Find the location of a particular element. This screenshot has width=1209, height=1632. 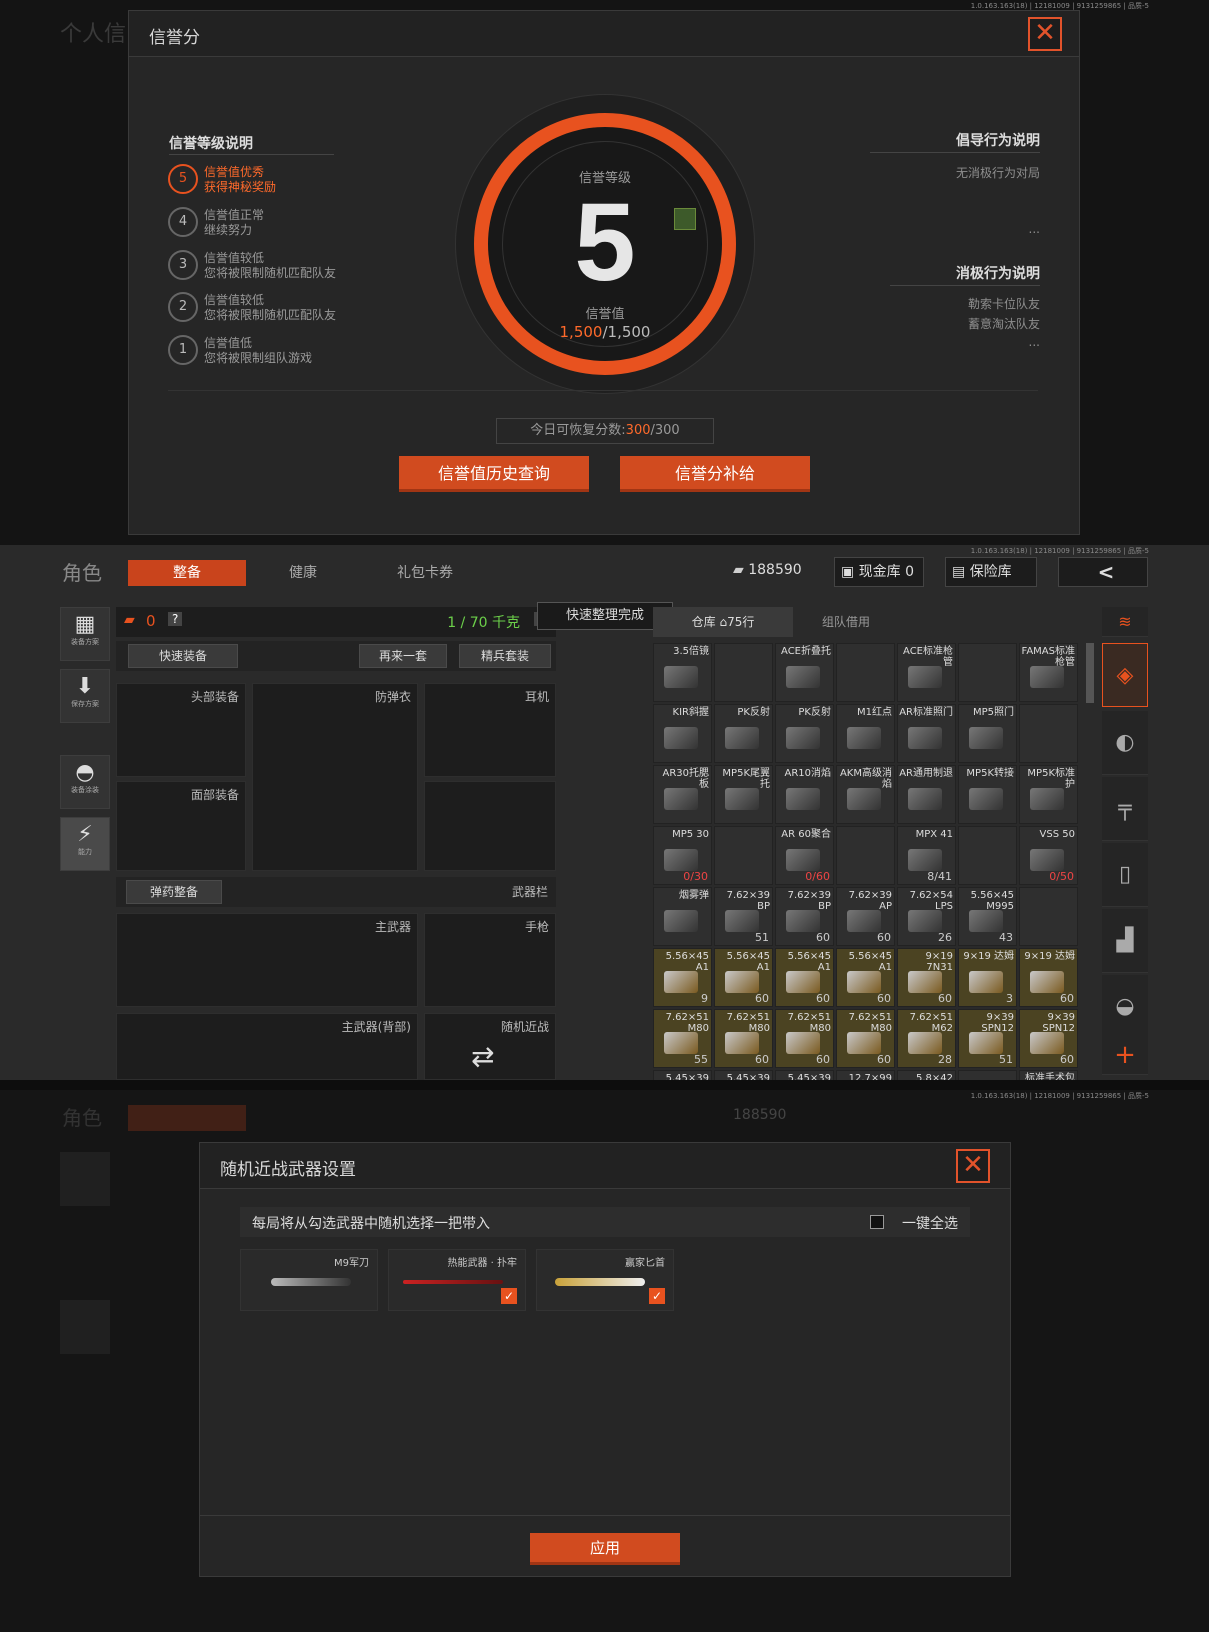

storage-item: AR标准照门 is located at coordinates (926, 733).